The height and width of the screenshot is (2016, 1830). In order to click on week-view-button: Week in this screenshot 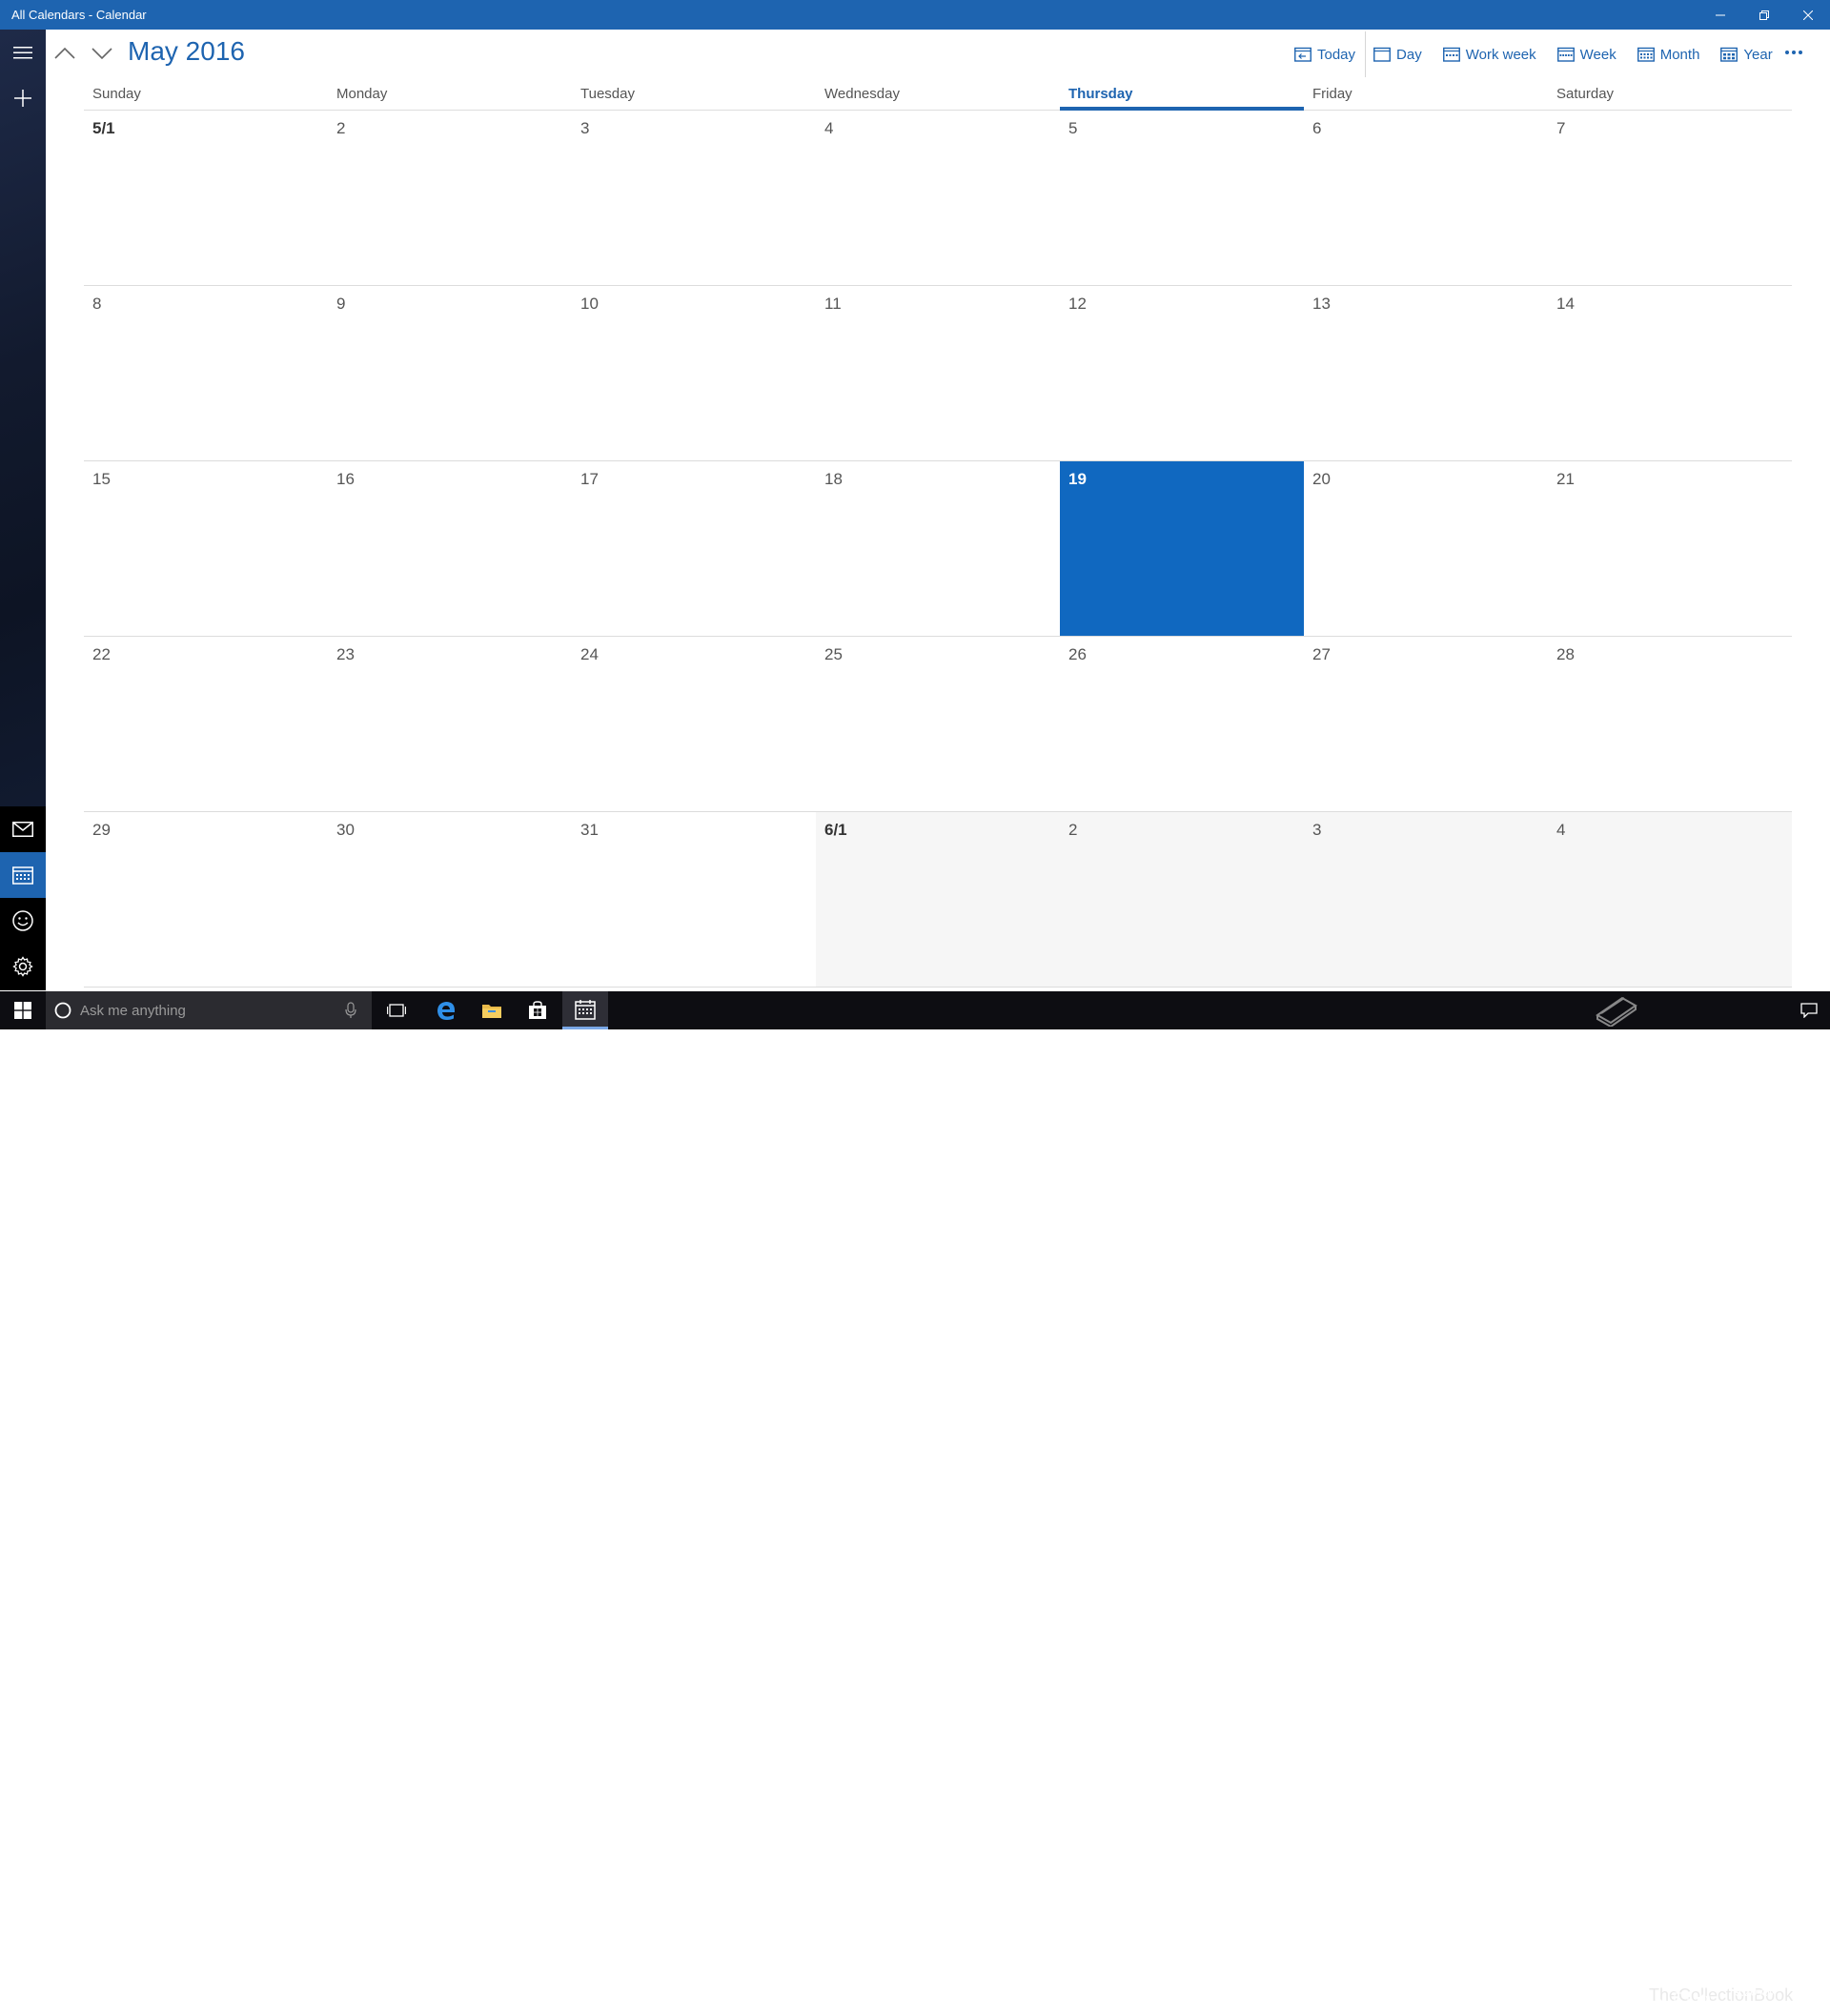, I will do `click(1586, 54)`.